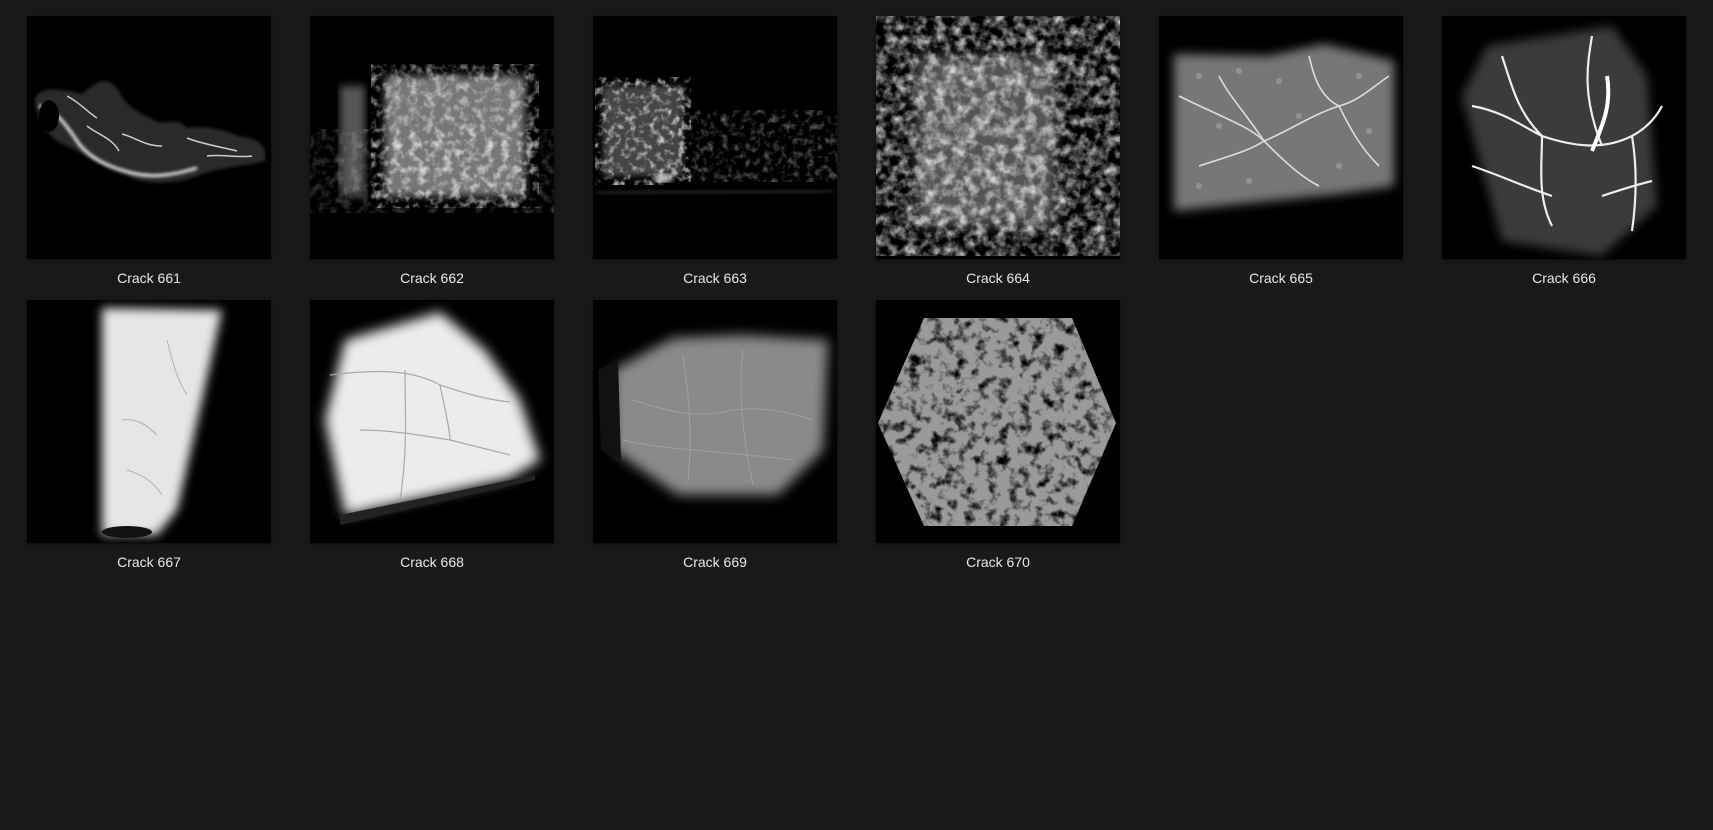  What do you see at coordinates (1281, 278) in the screenshot?
I see `thumbnail-caption: Crack 665` at bounding box center [1281, 278].